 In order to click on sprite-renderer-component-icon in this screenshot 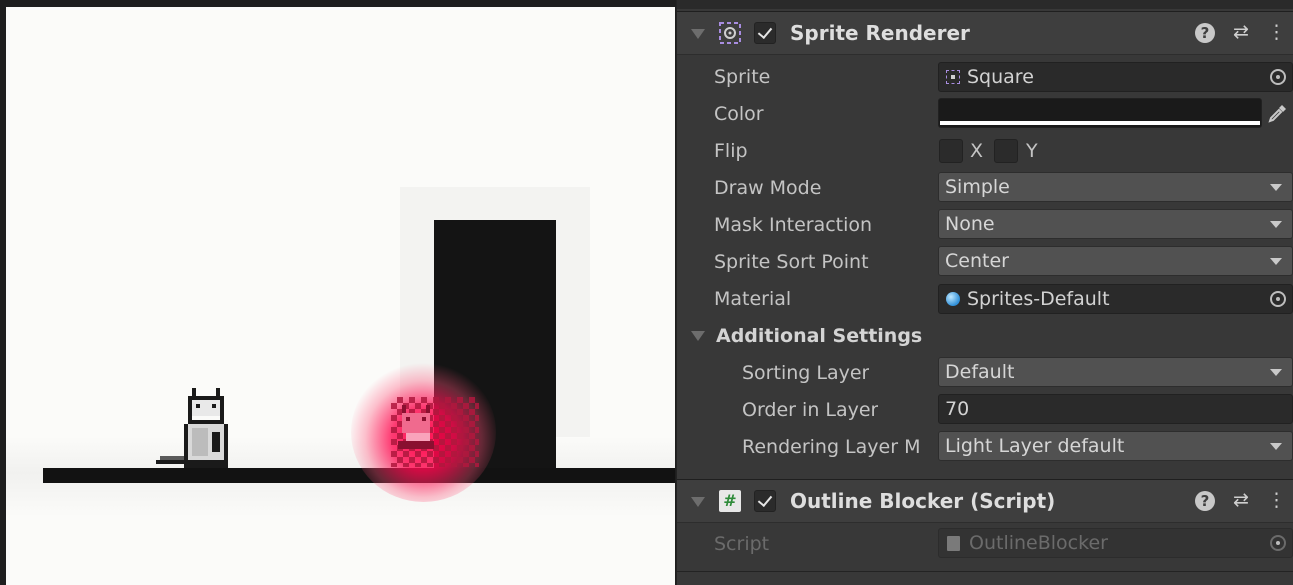, I will do `click(730, 33)`.